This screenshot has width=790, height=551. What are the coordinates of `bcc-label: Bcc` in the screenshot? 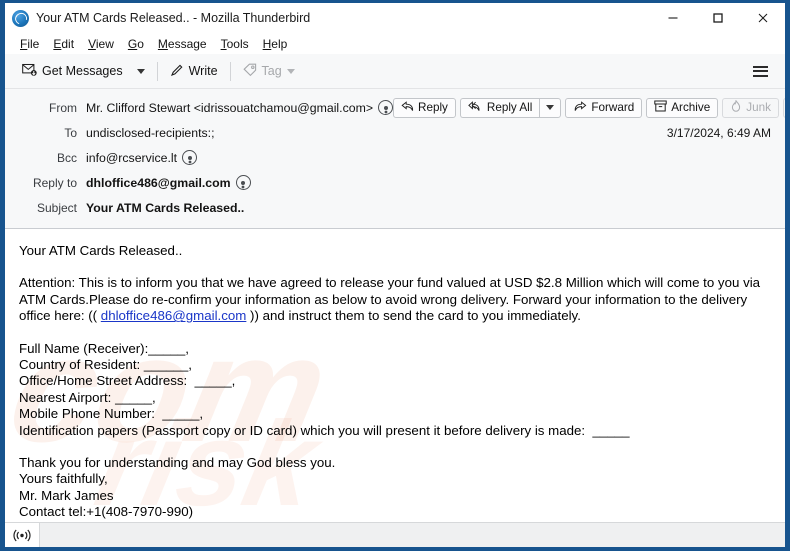 It's located at (66, 157).